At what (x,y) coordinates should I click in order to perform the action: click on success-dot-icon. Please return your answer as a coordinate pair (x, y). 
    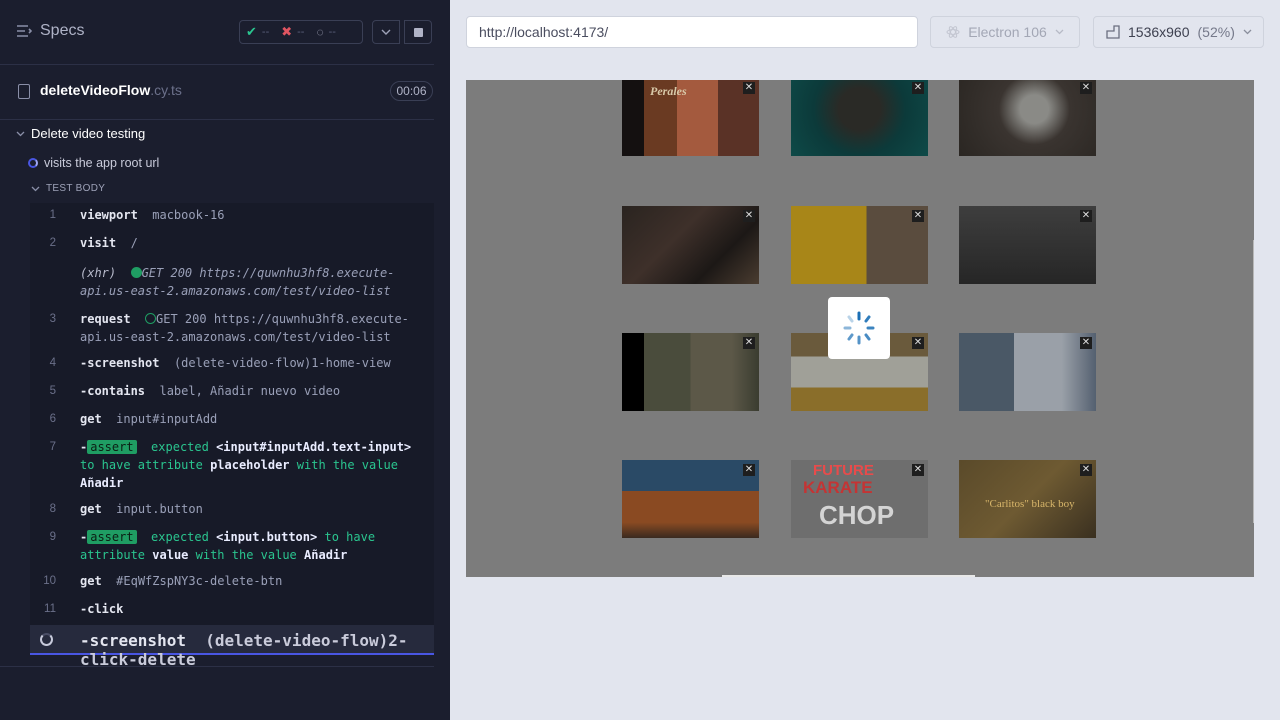
    Looking at the image, I should click on (136, 272).